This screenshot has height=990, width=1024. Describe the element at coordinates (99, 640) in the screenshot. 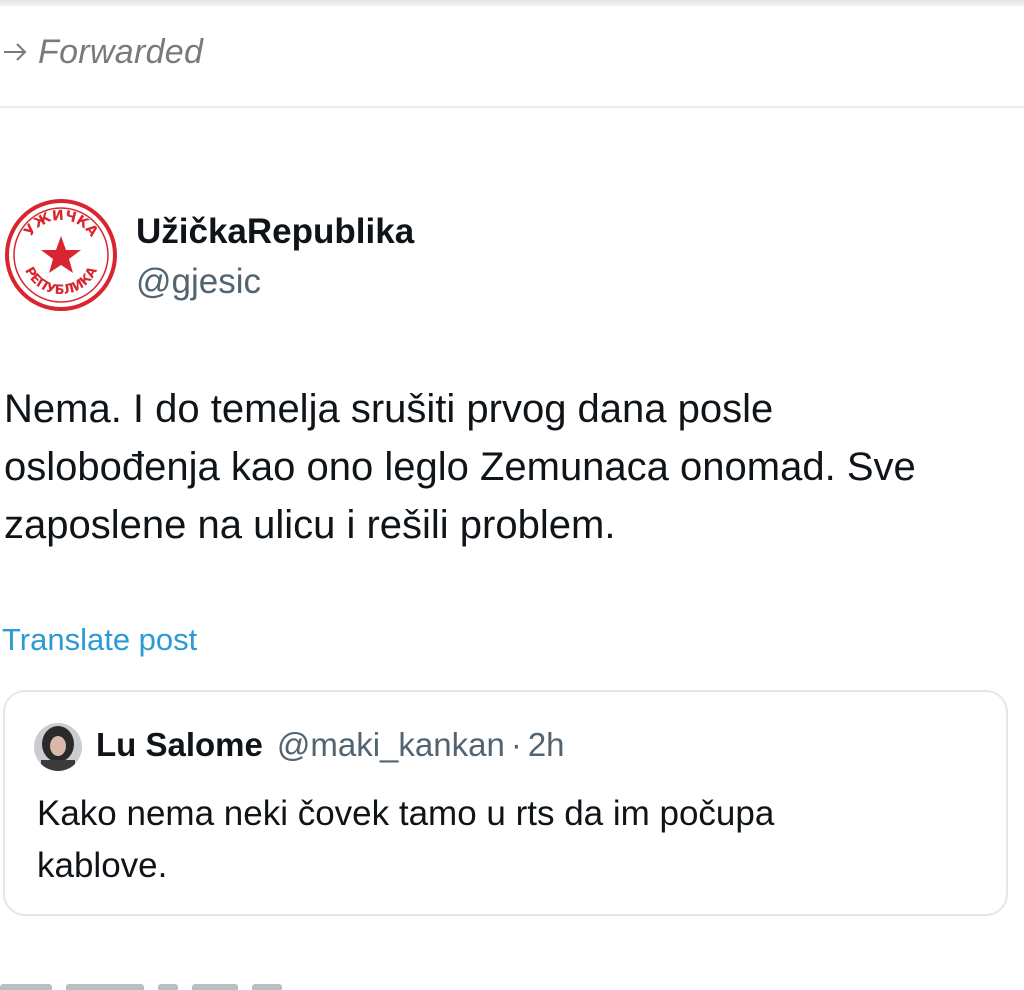

I see `translate-post-link: Translate post` at that location.